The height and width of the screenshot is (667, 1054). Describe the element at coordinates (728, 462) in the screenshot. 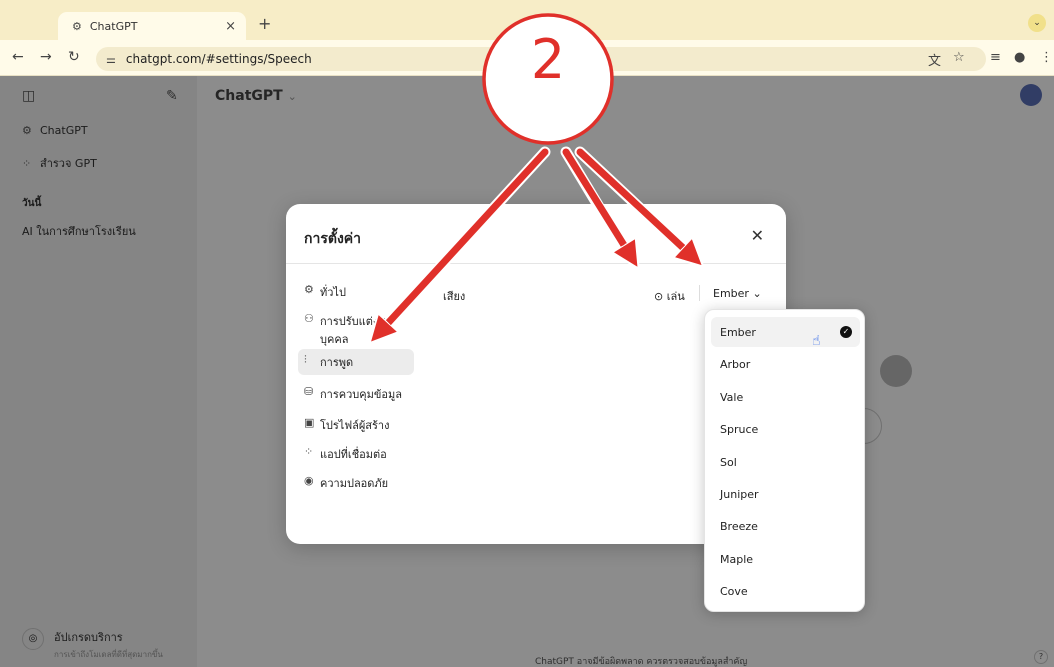

I see `voice-option-label: Sol` at that location.